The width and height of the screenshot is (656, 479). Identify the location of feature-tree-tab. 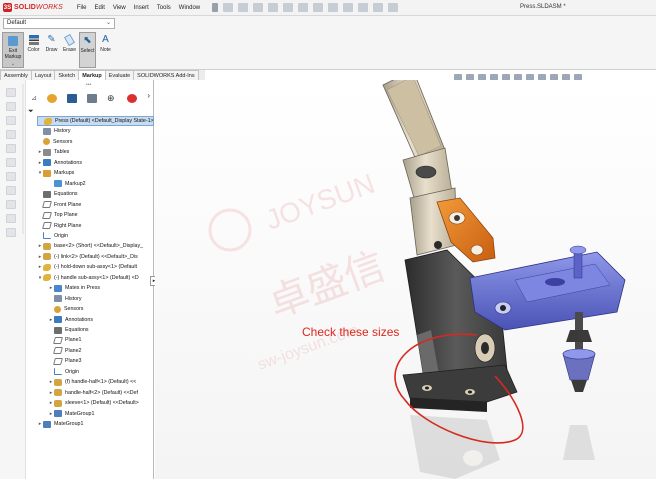
(52, 98).